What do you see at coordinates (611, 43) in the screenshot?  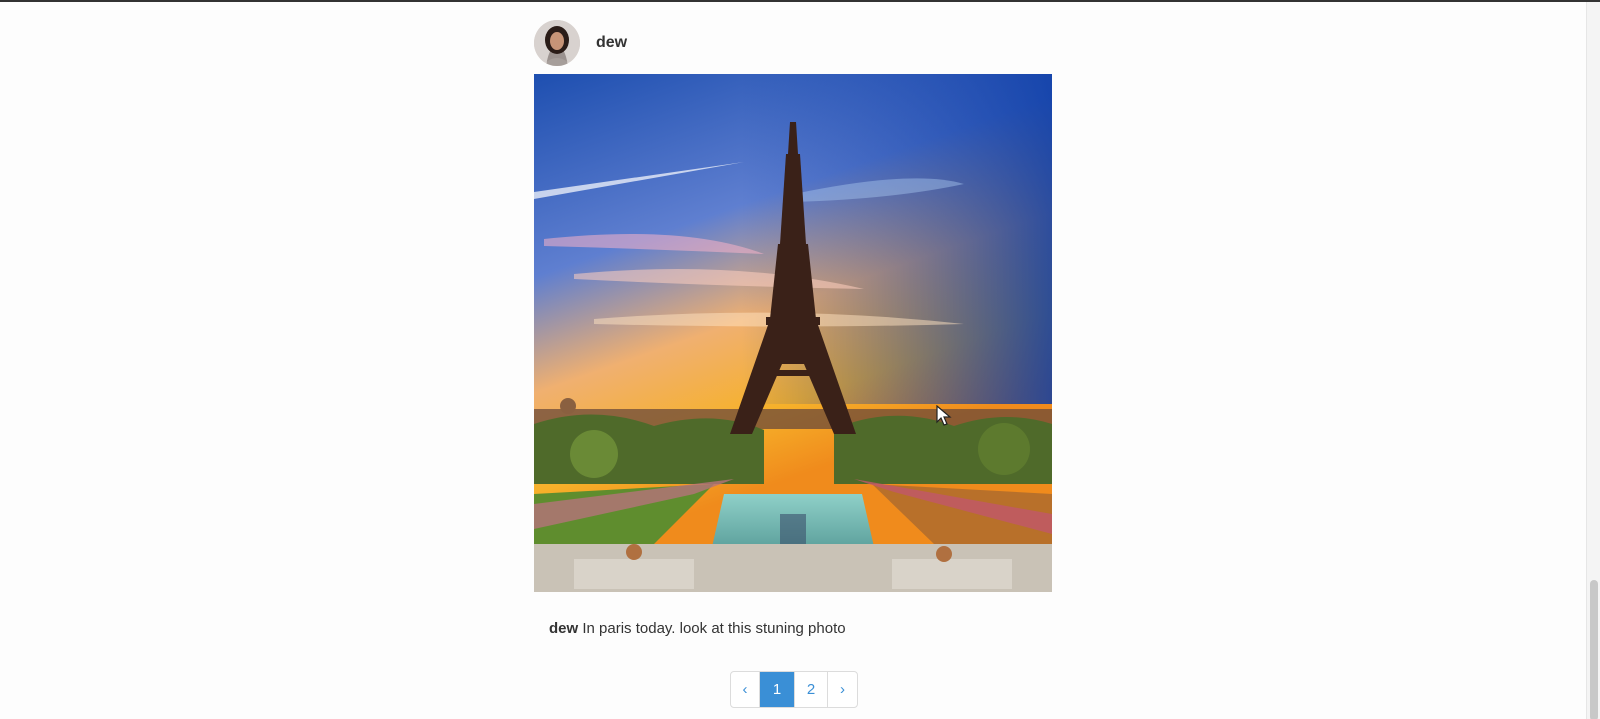 I see `post-username: dew` at bounding box center [611, 43].